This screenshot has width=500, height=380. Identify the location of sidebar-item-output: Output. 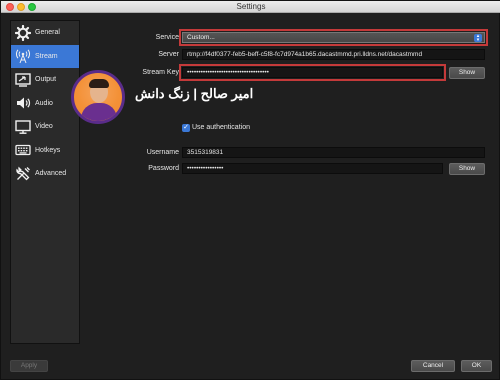
(45, 80).